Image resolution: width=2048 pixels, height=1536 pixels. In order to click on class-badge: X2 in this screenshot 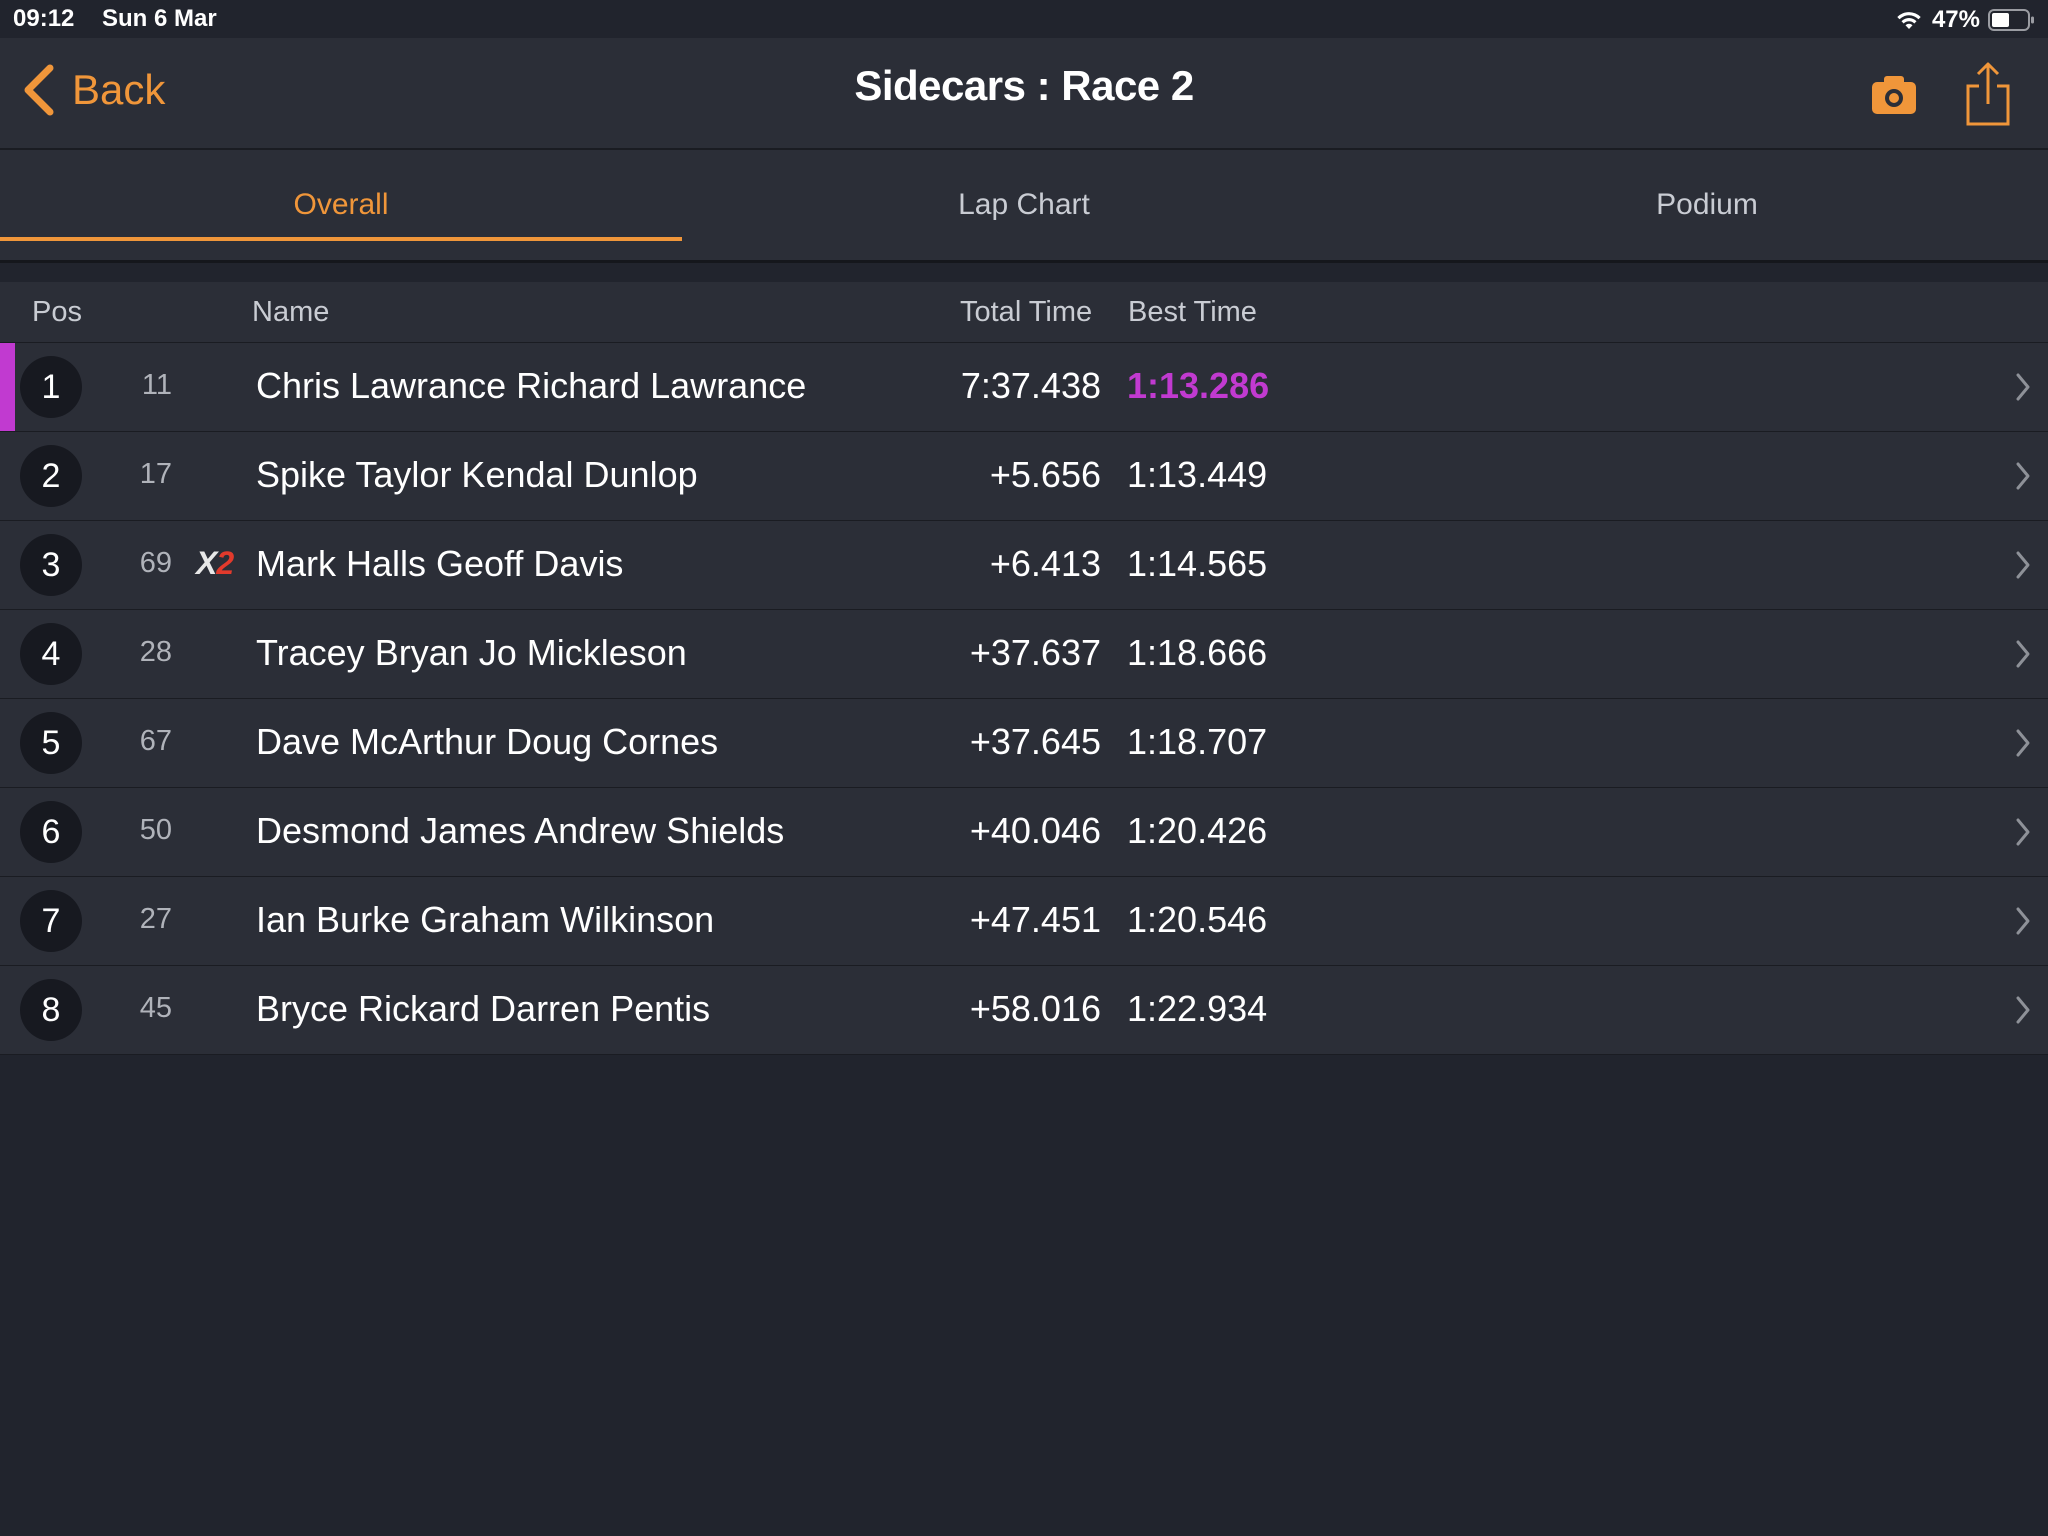, I will do `click(215, 563)`.